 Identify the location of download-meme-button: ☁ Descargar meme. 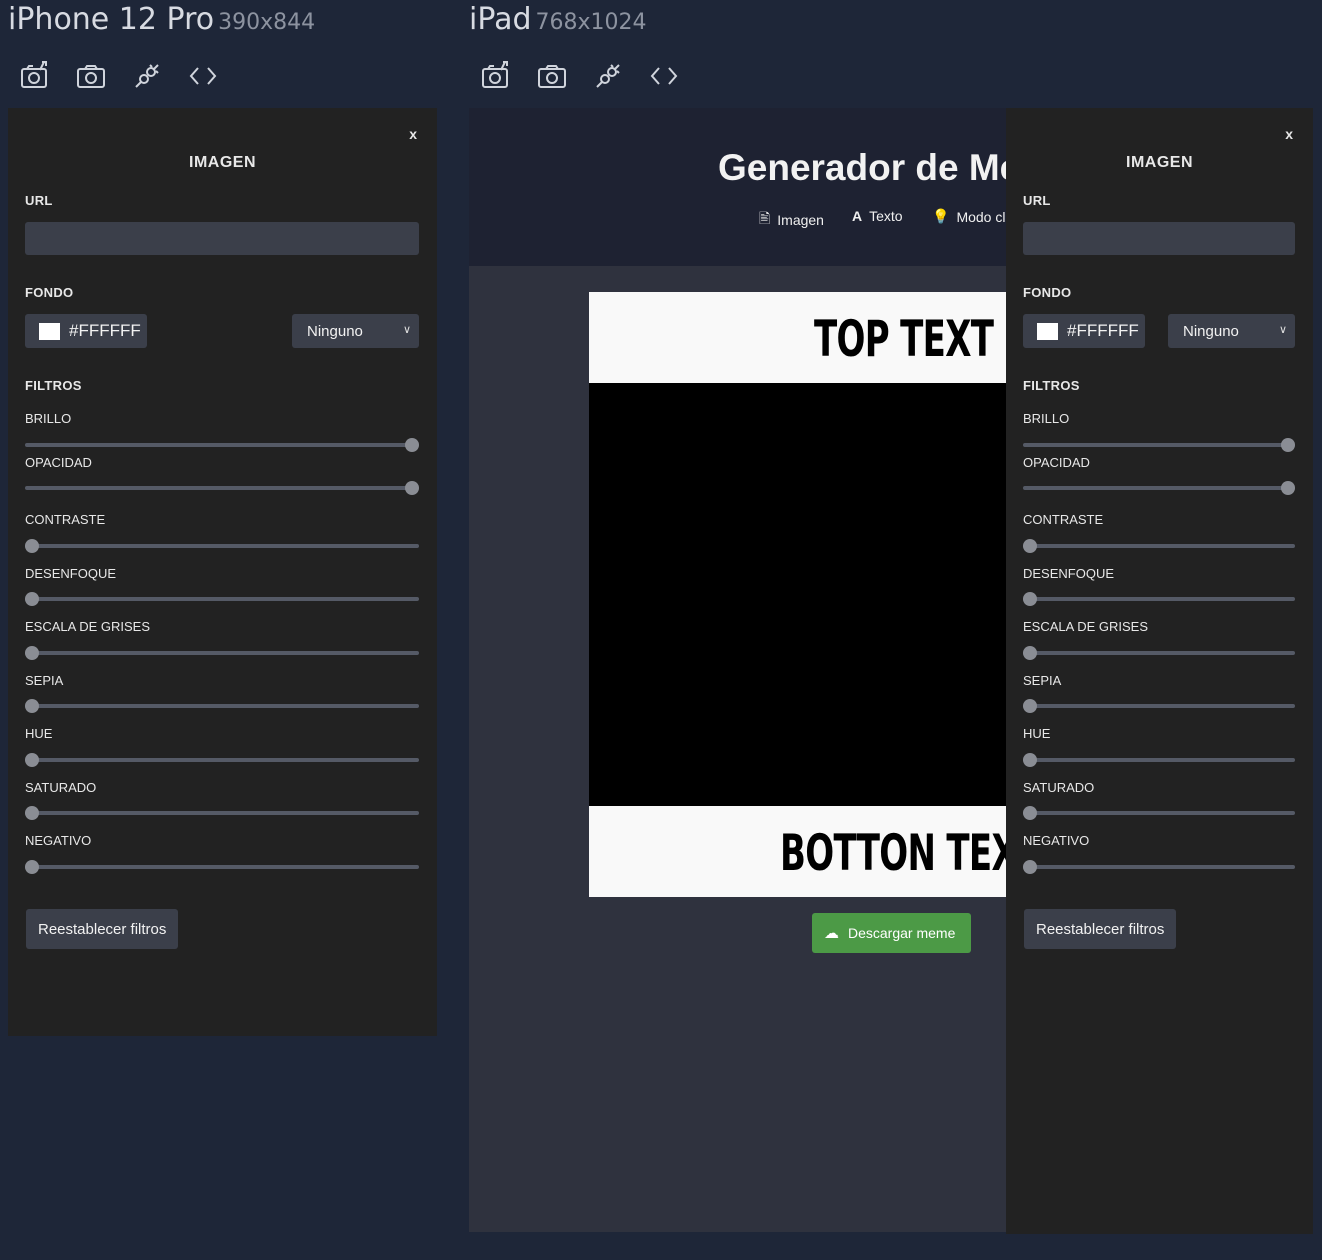
(891, 933).